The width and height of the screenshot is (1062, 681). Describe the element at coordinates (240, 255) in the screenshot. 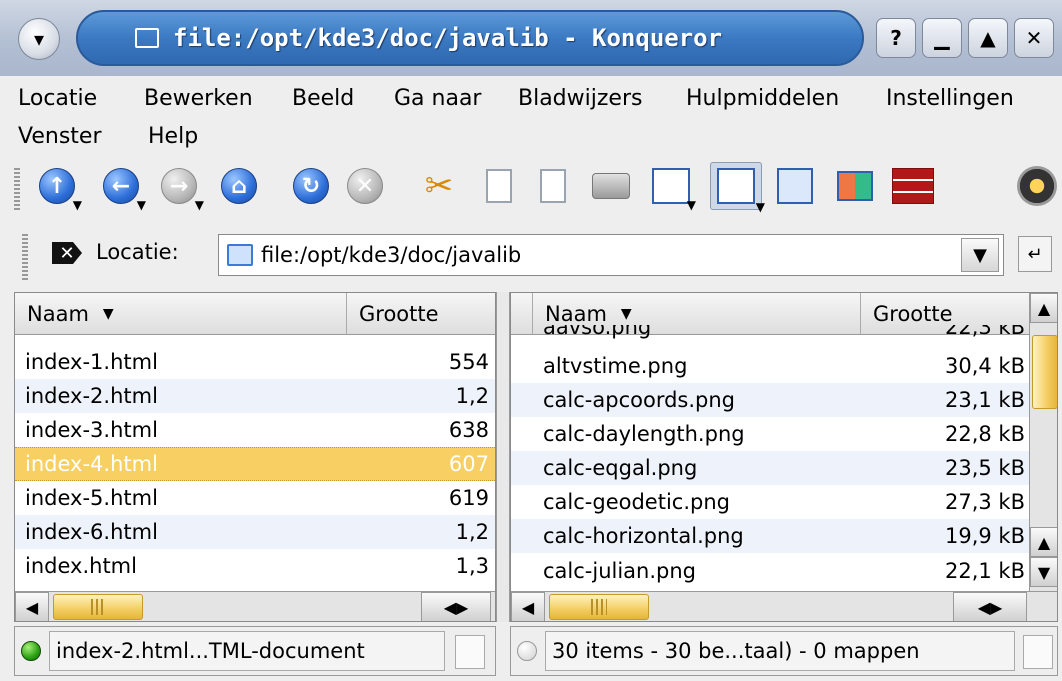

I see `folder-icon` at that location.